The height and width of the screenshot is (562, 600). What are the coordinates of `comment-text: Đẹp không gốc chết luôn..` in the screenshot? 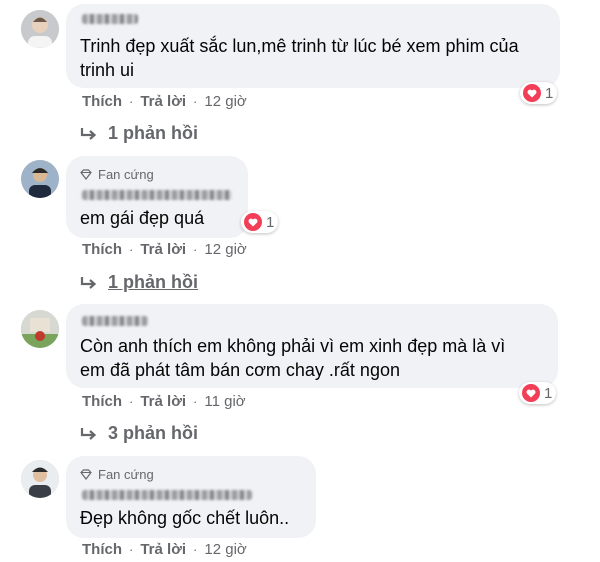 It's located at (185, 518).